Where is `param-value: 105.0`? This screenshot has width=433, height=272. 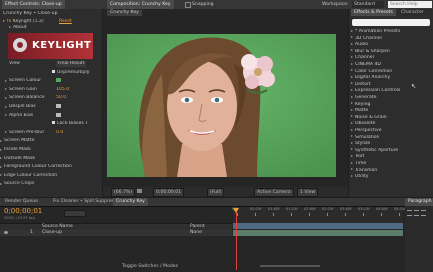
param-value: 105.0 is located at coordinates (62, 90).